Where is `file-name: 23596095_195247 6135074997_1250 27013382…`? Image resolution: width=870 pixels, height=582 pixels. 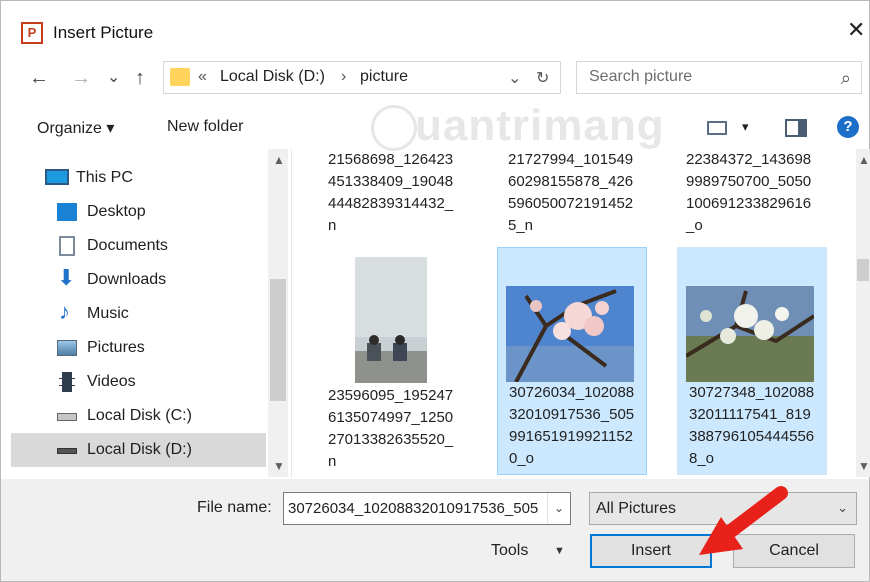
file-name: 23596095_195247 6135074997_1250 27013382… is located at coordinates (391, 428).